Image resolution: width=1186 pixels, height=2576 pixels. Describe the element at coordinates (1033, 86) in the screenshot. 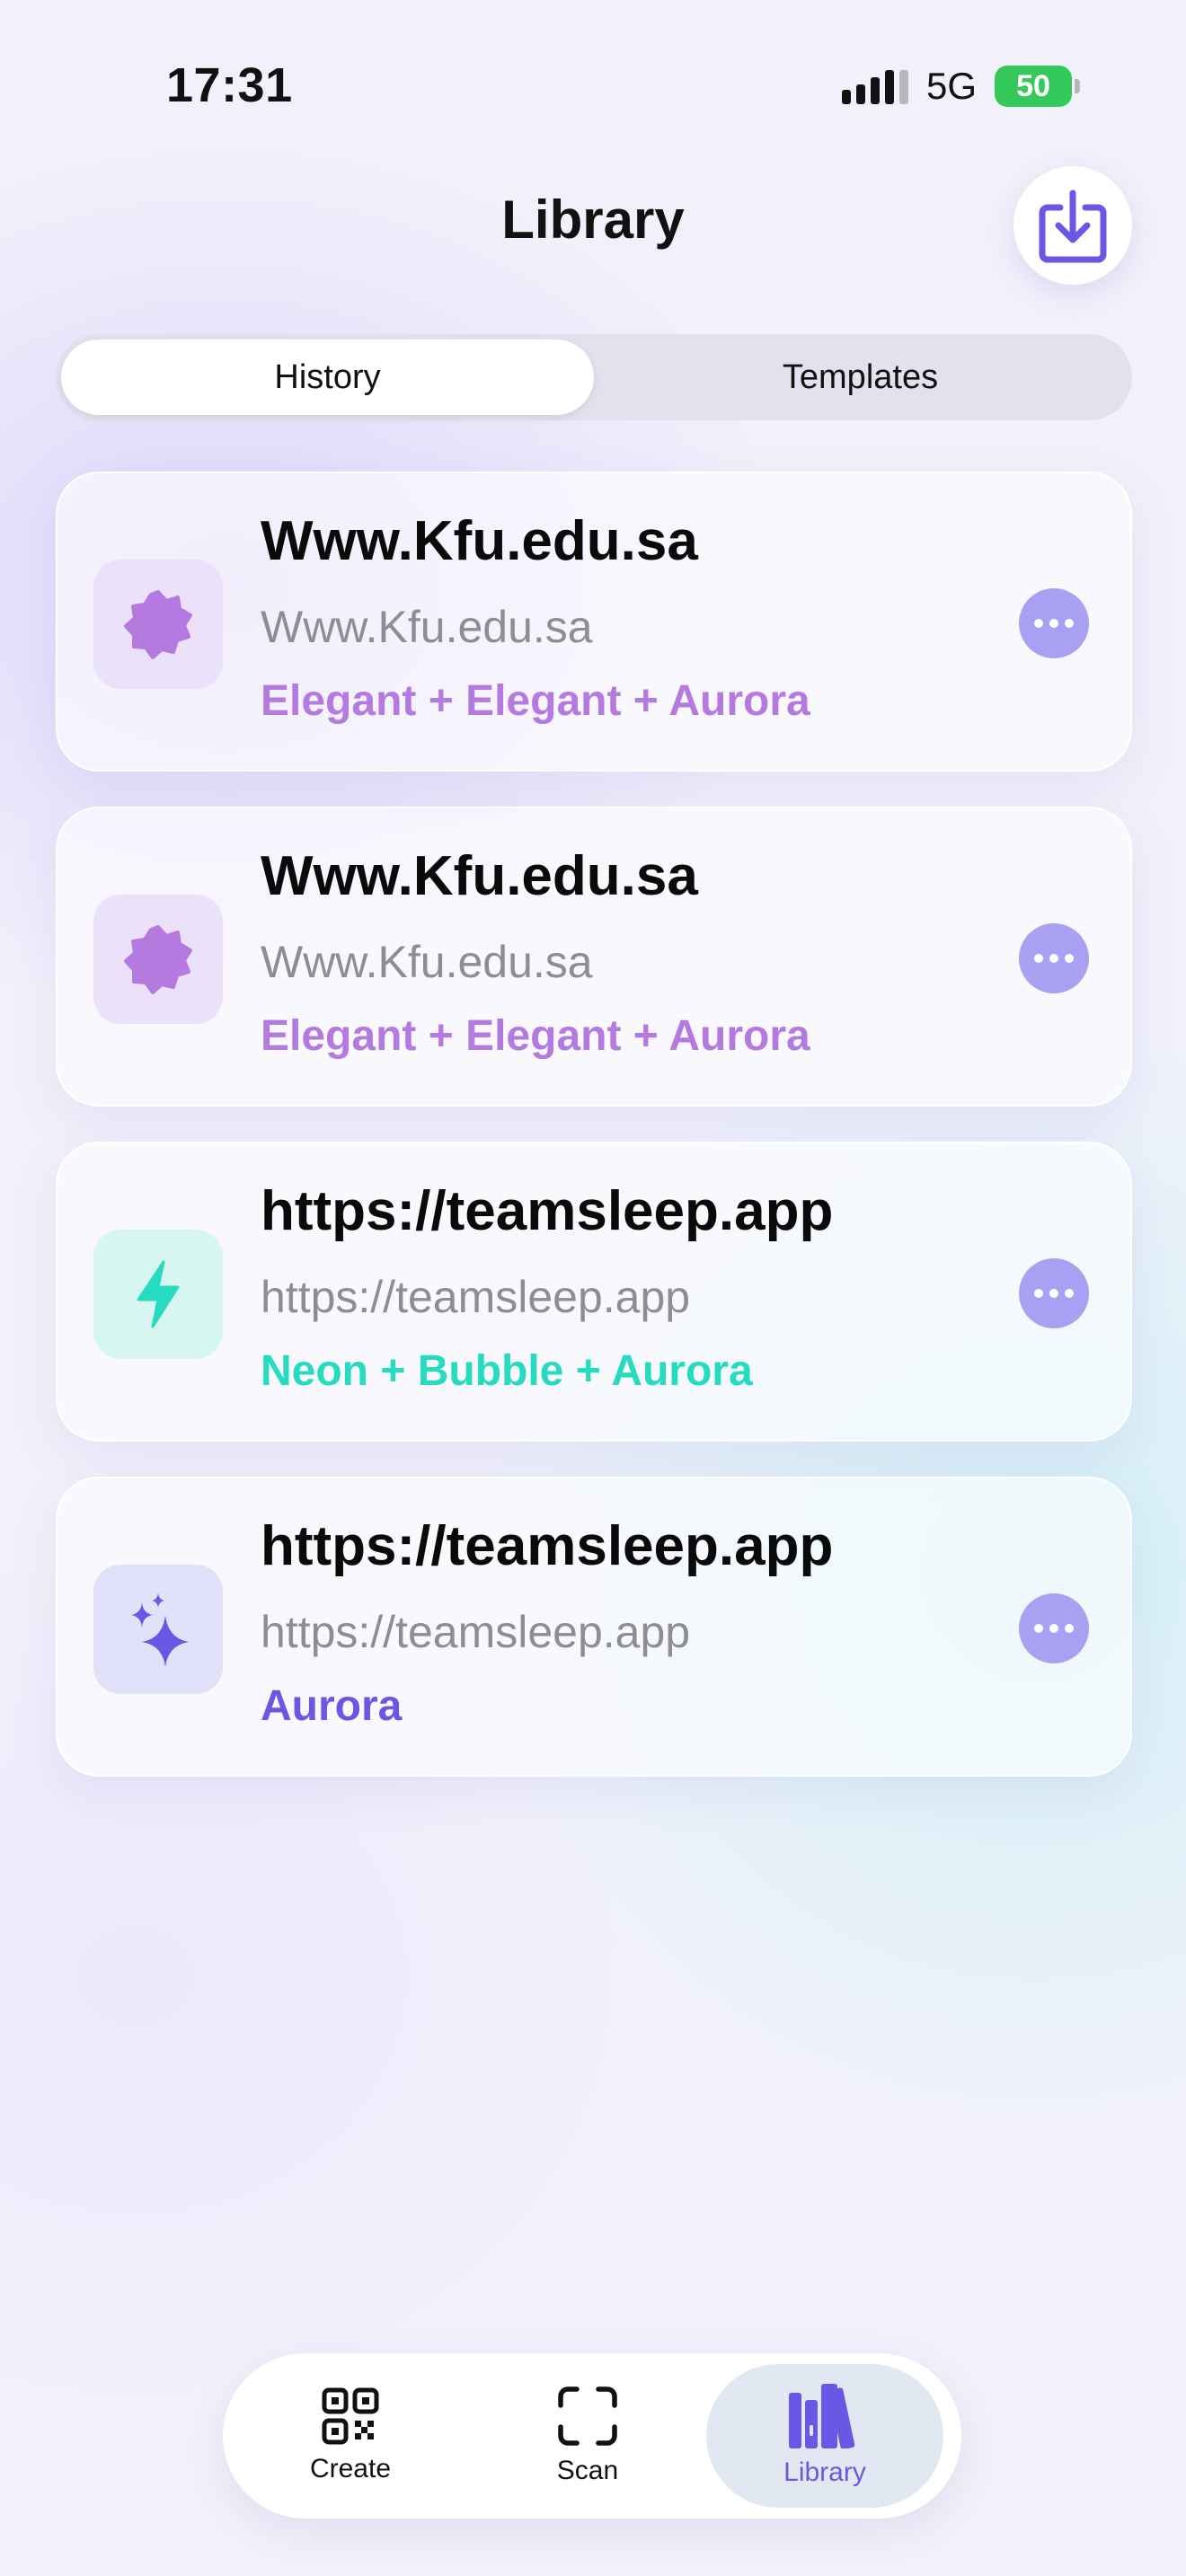

I see `battery-level: 50` at that location.